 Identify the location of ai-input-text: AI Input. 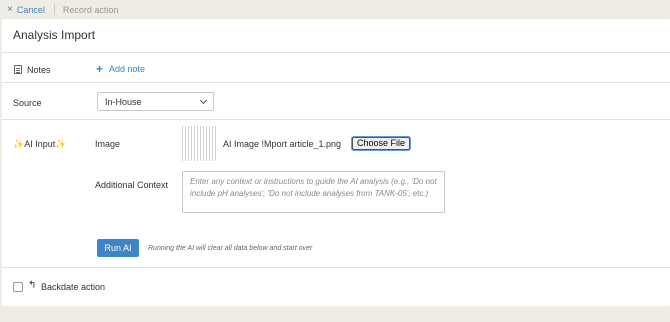
(40, 144).